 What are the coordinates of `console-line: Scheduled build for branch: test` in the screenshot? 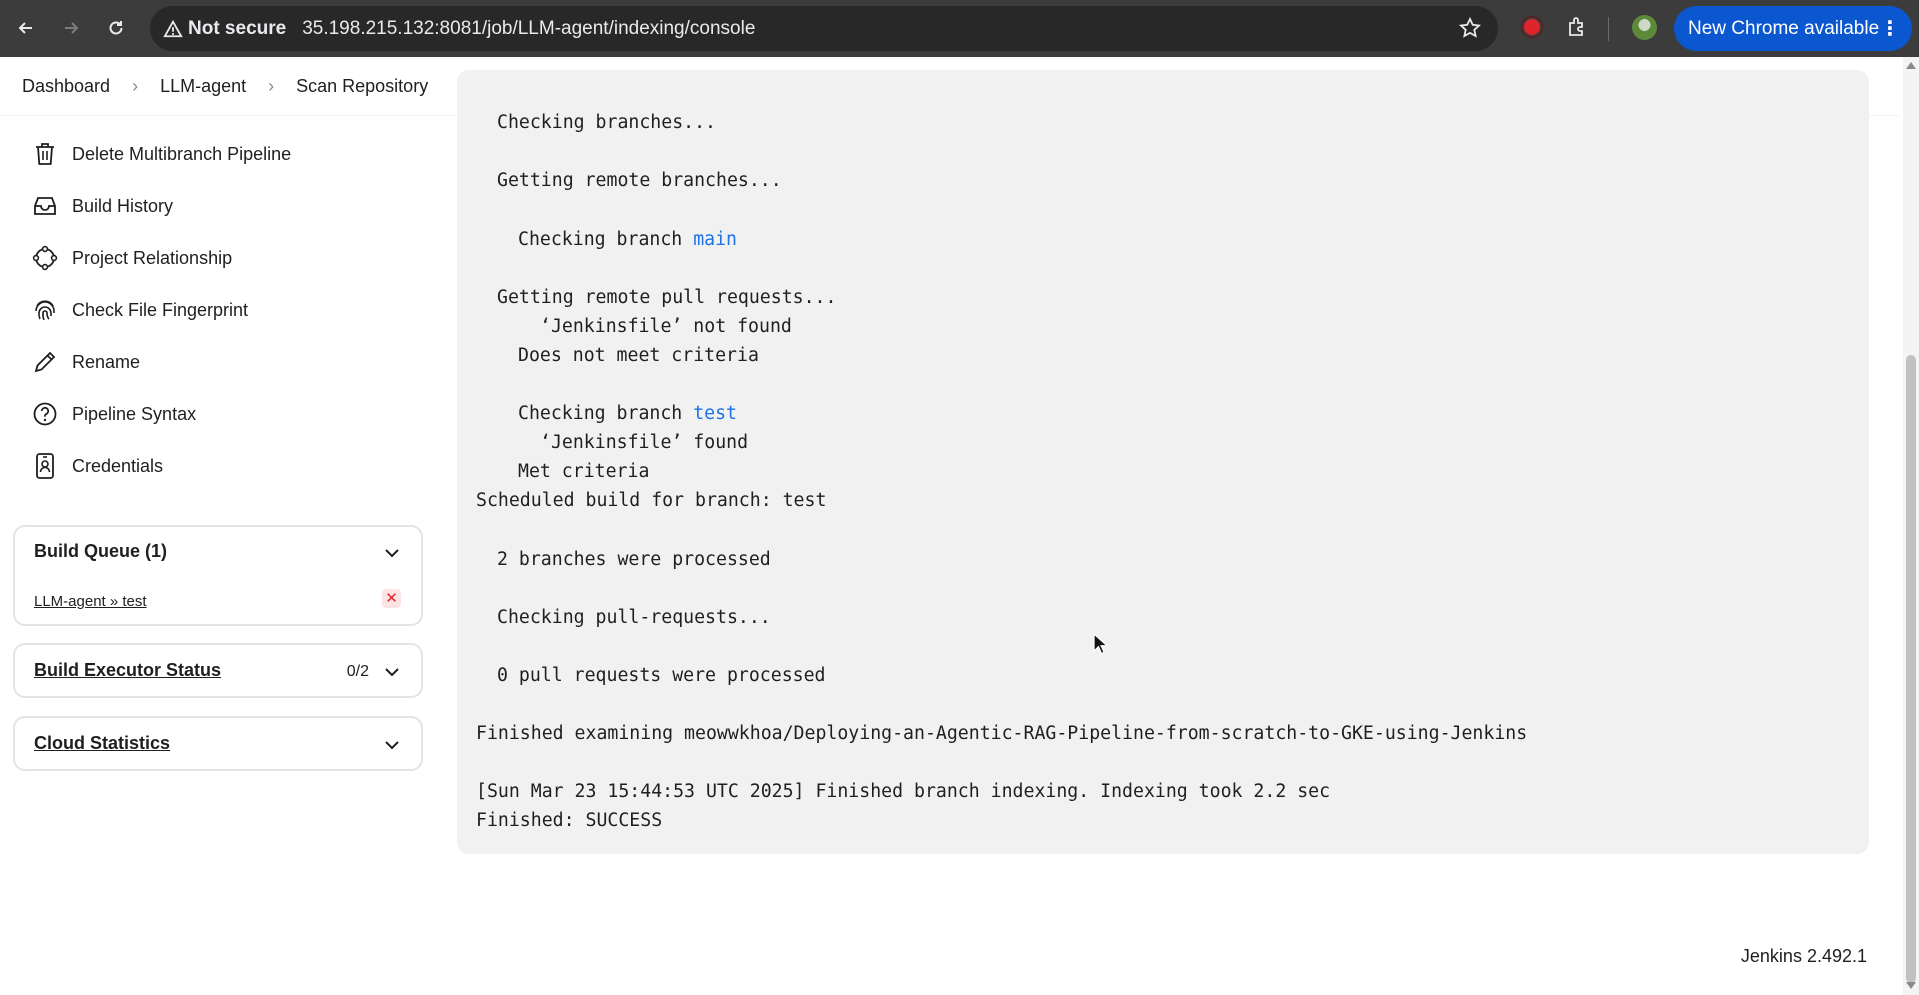 It's located at (651, 500).